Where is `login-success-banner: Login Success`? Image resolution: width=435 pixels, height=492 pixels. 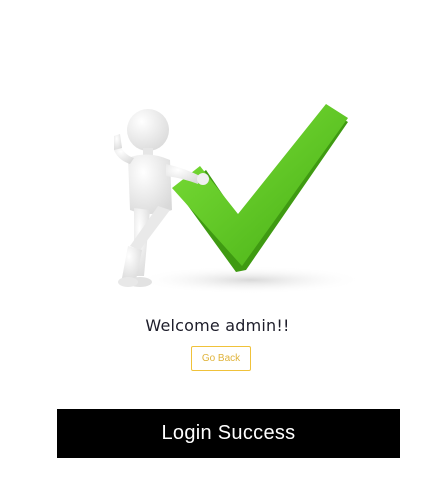
login-success-banner: Login Success is located at coordinates (228, 433).